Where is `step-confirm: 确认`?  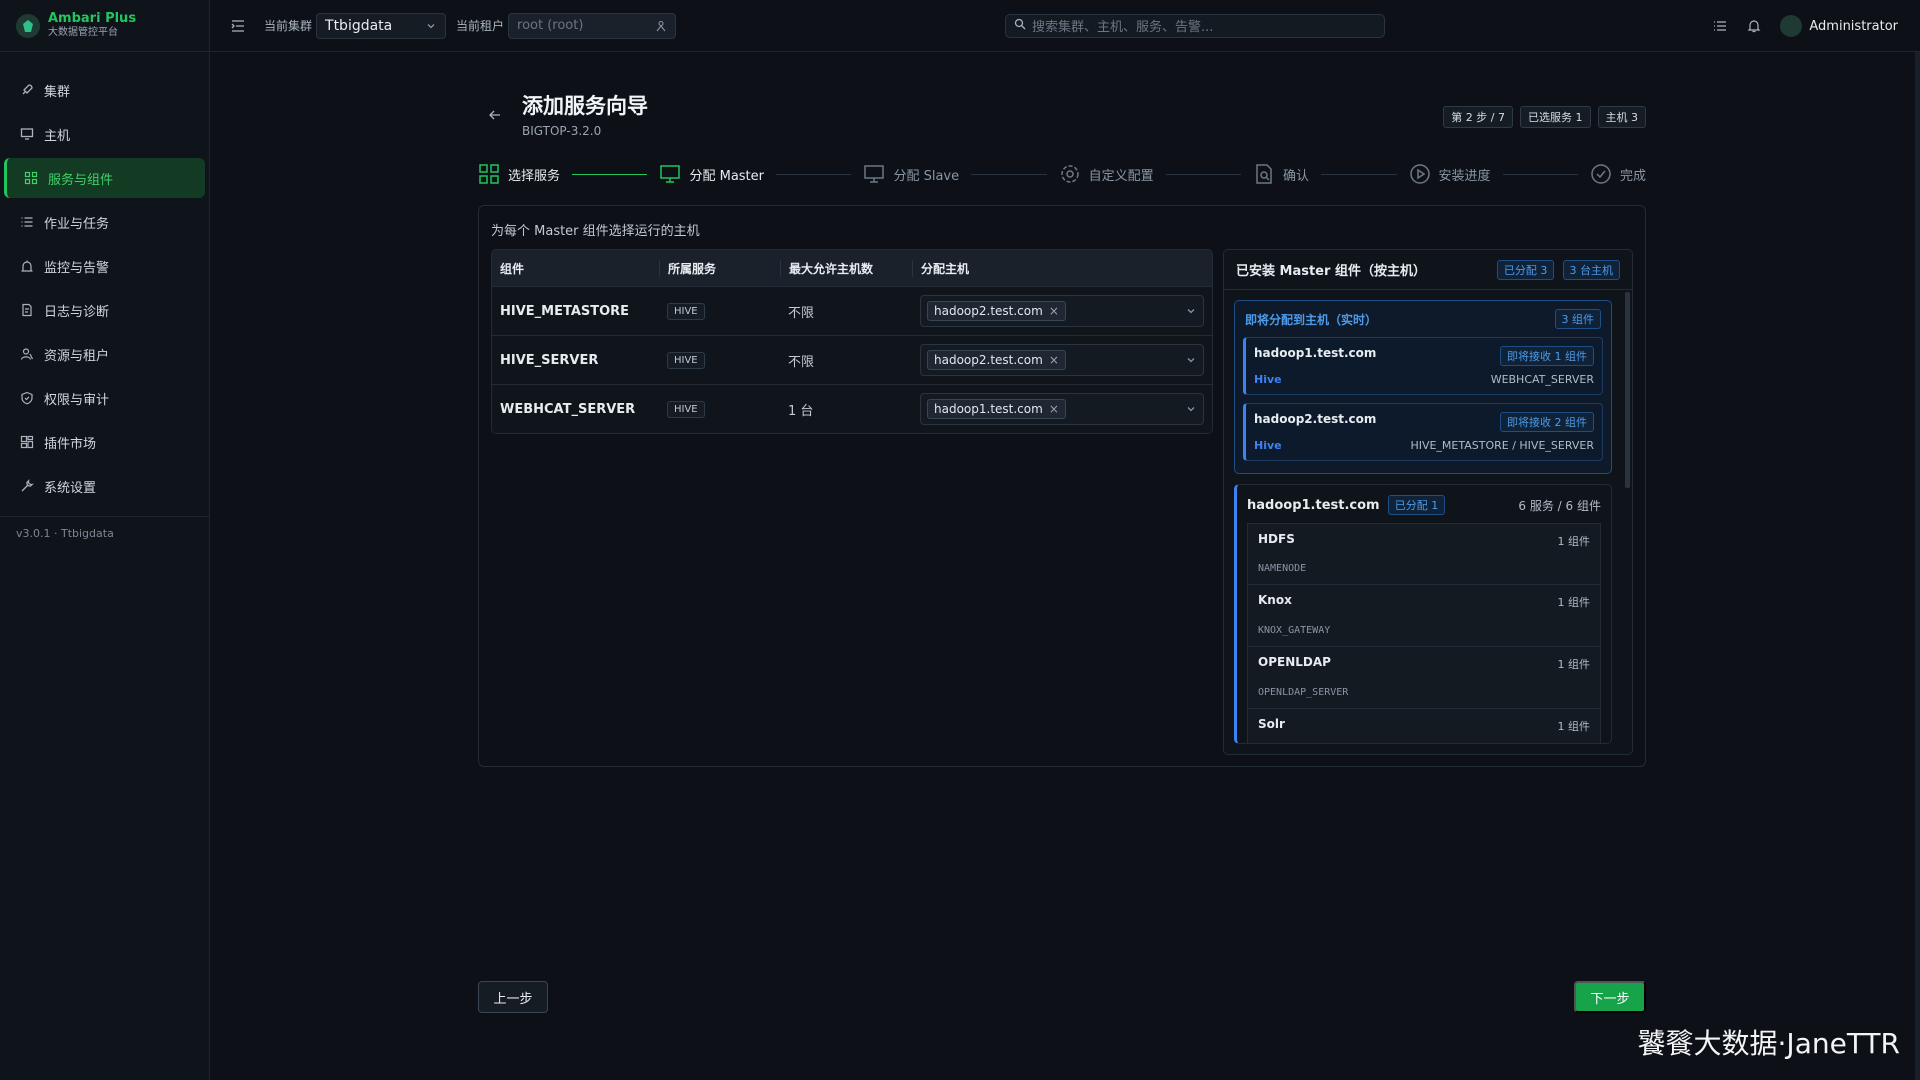
step-confirm: 确认 is located at coordinates (1281, 174).